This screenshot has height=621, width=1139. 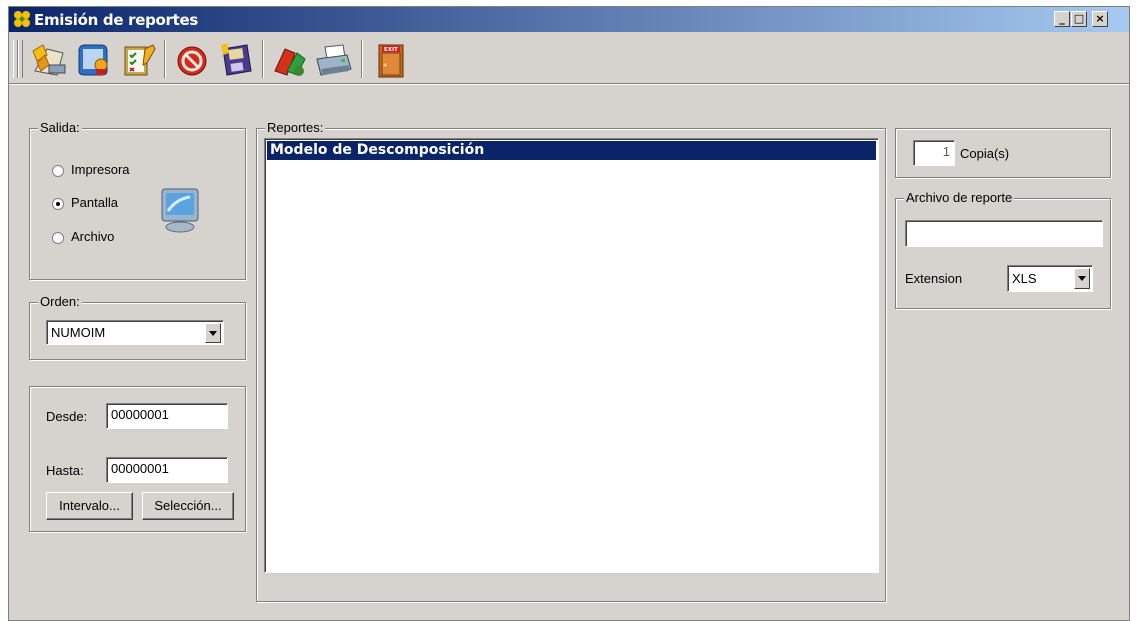 I want to click on clear-icon, so click(x=290, y=62).